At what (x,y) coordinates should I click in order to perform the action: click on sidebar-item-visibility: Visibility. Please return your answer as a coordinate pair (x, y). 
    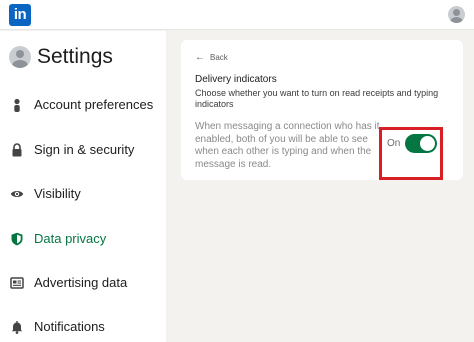
    Looking at the image, I should click on (83, 195).